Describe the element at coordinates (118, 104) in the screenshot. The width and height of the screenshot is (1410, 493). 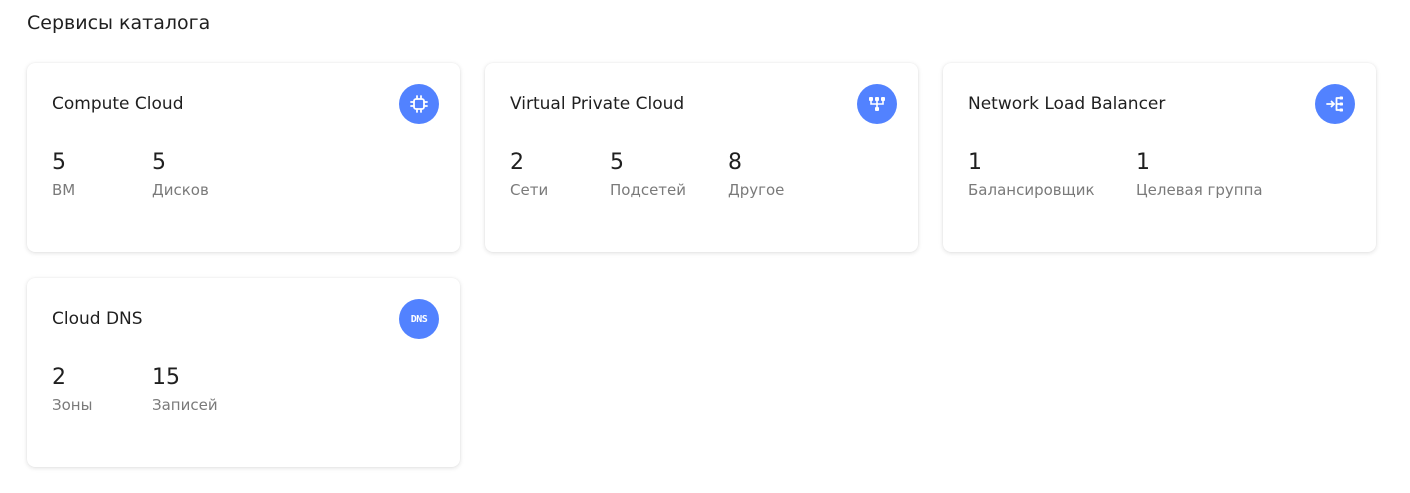
I see `card-title: Compute Cloud` at that location.